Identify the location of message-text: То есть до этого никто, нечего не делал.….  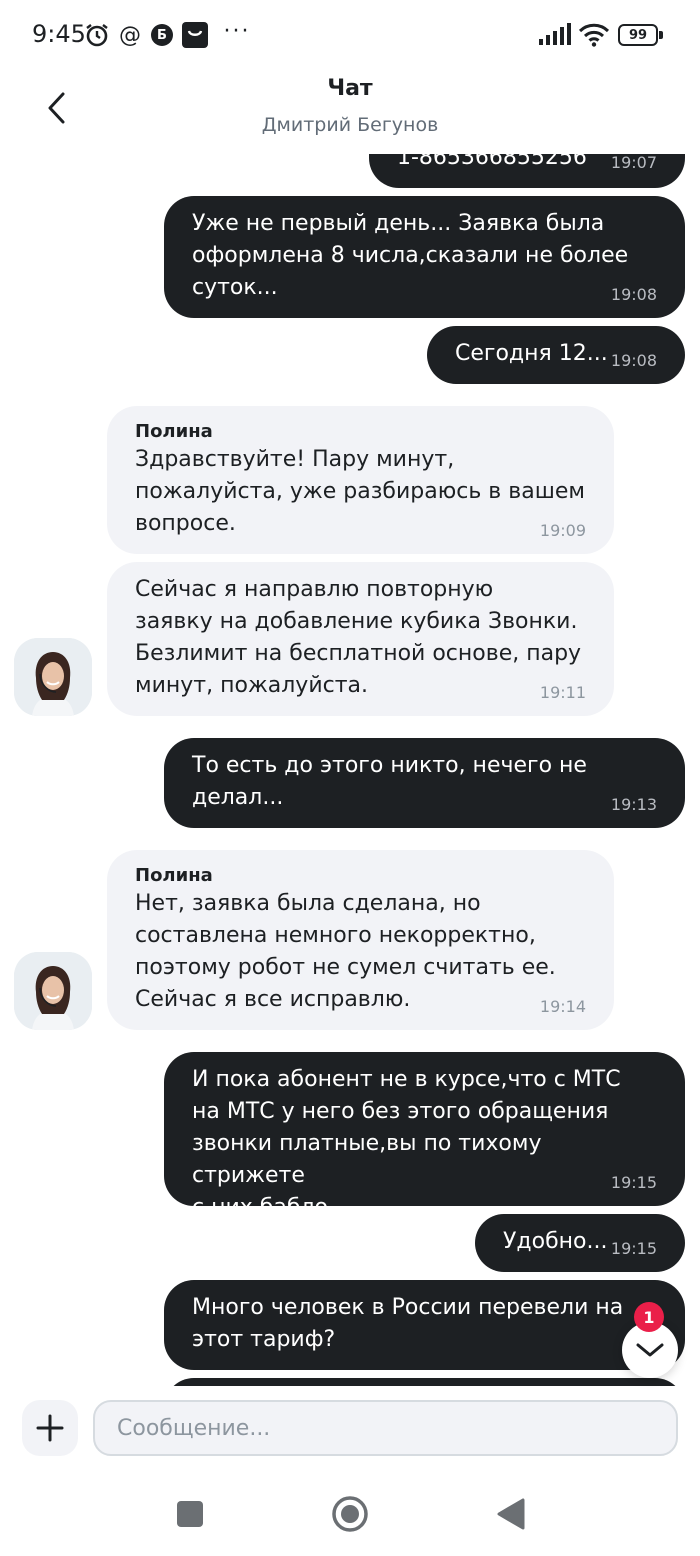
(389, 781).